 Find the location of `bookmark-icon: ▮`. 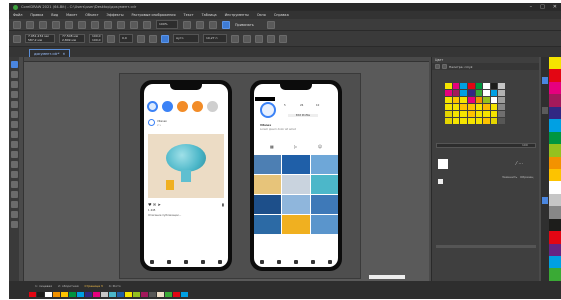

bookmark-icon: ▮ is located at coordinates (223, 204).